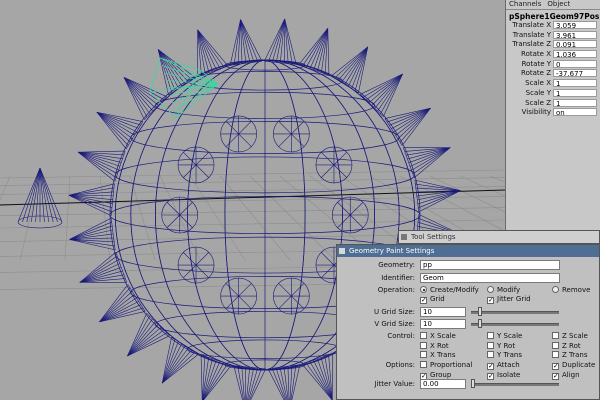  I want to click on z-trans-checkbox: Z Trans, so click(570, 355).